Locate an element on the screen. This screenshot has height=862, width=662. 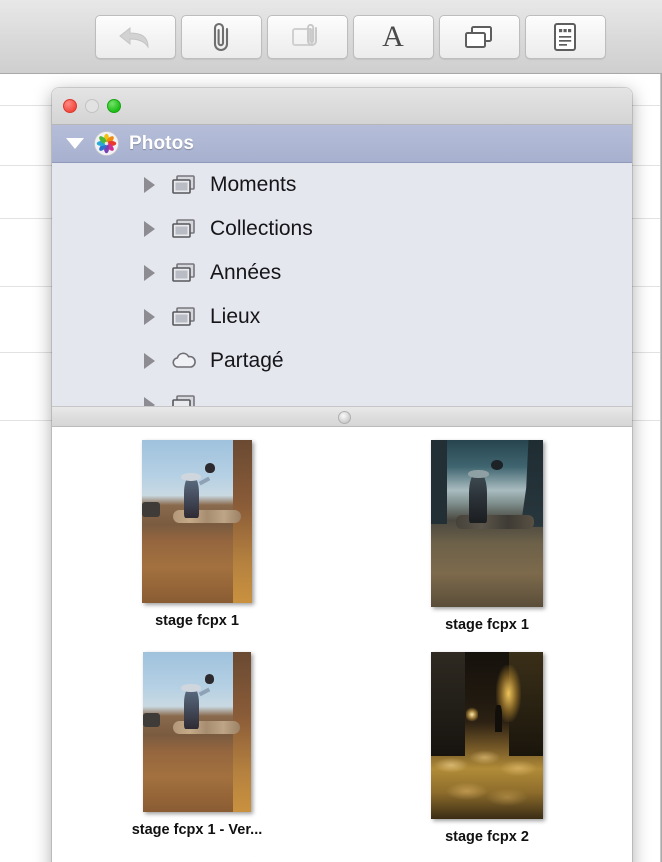
sidebar-item-lieux: Lieux is located at coordinates (342, 317).